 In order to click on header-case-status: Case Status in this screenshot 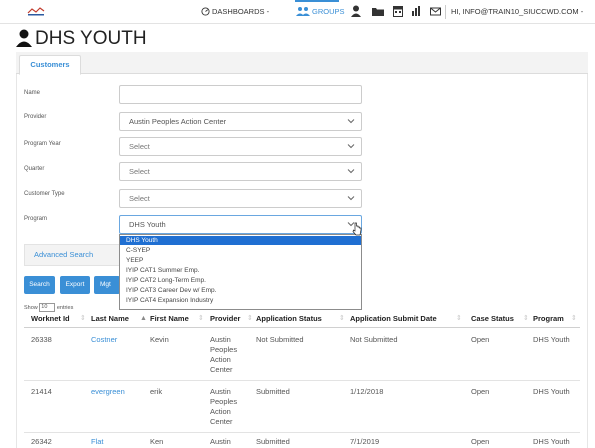, I will do `click(492, 319)`.